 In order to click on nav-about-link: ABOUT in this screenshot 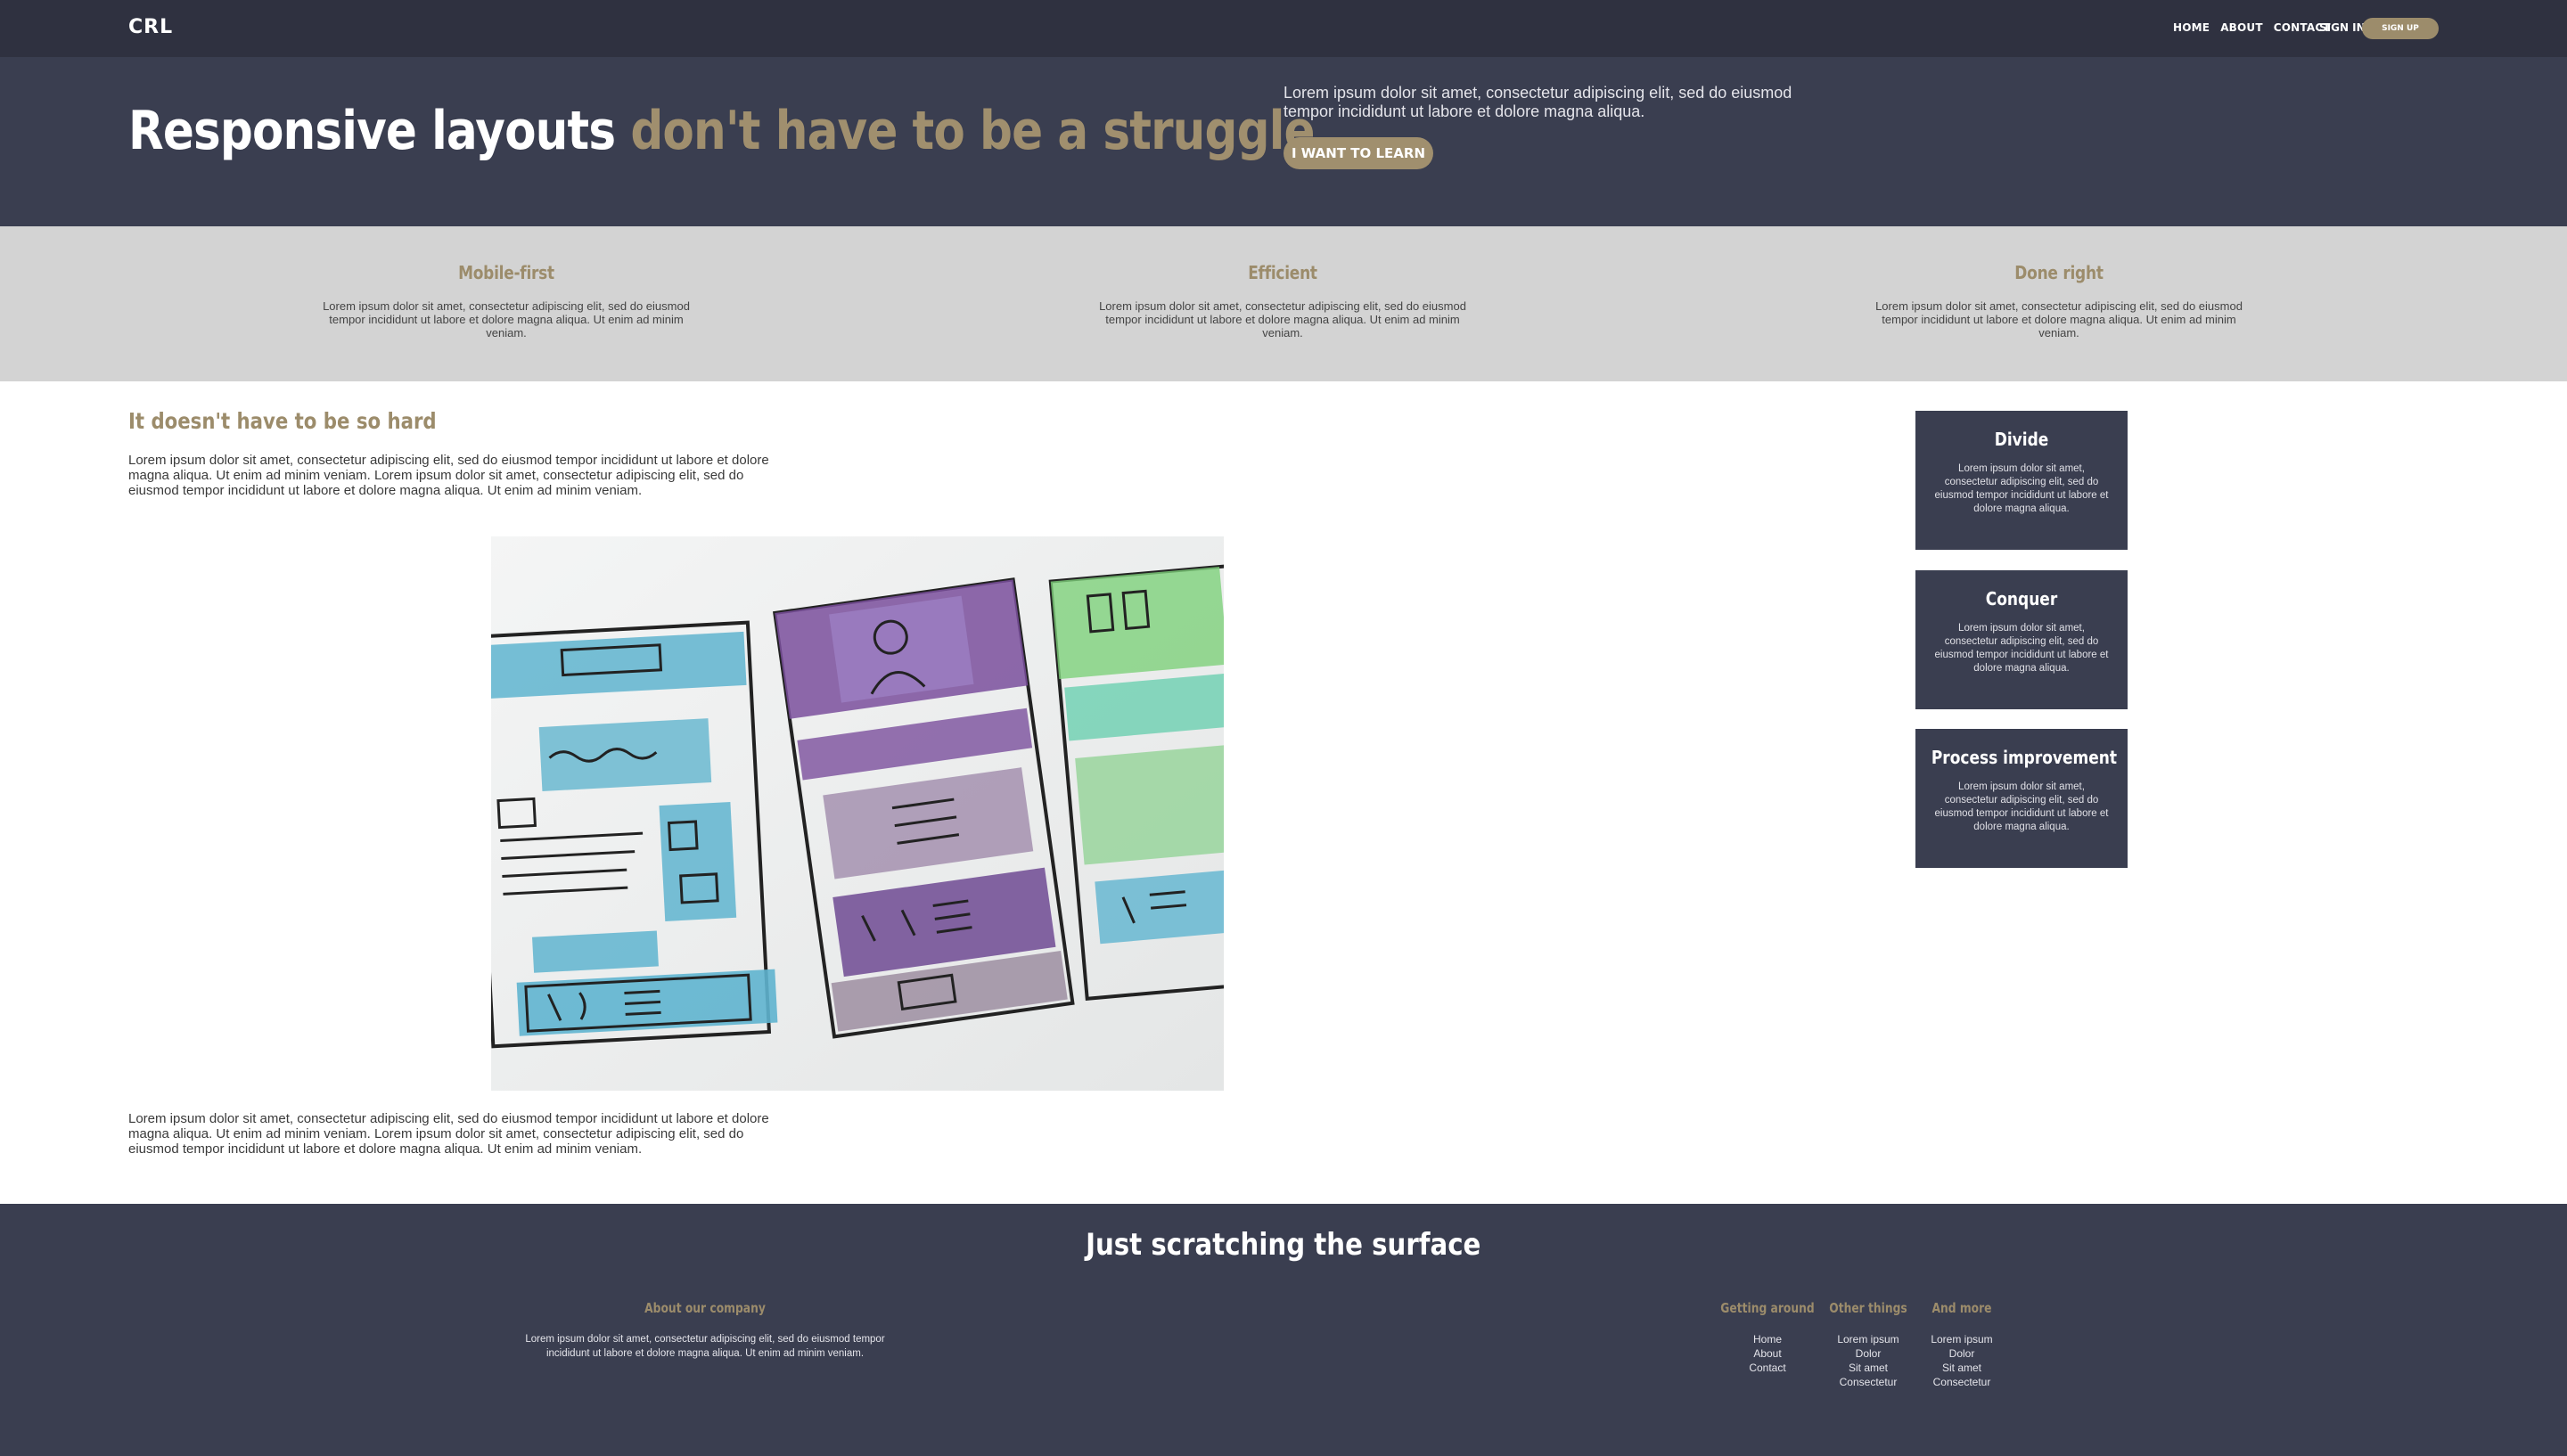, I will do `click(2241, 28)`.